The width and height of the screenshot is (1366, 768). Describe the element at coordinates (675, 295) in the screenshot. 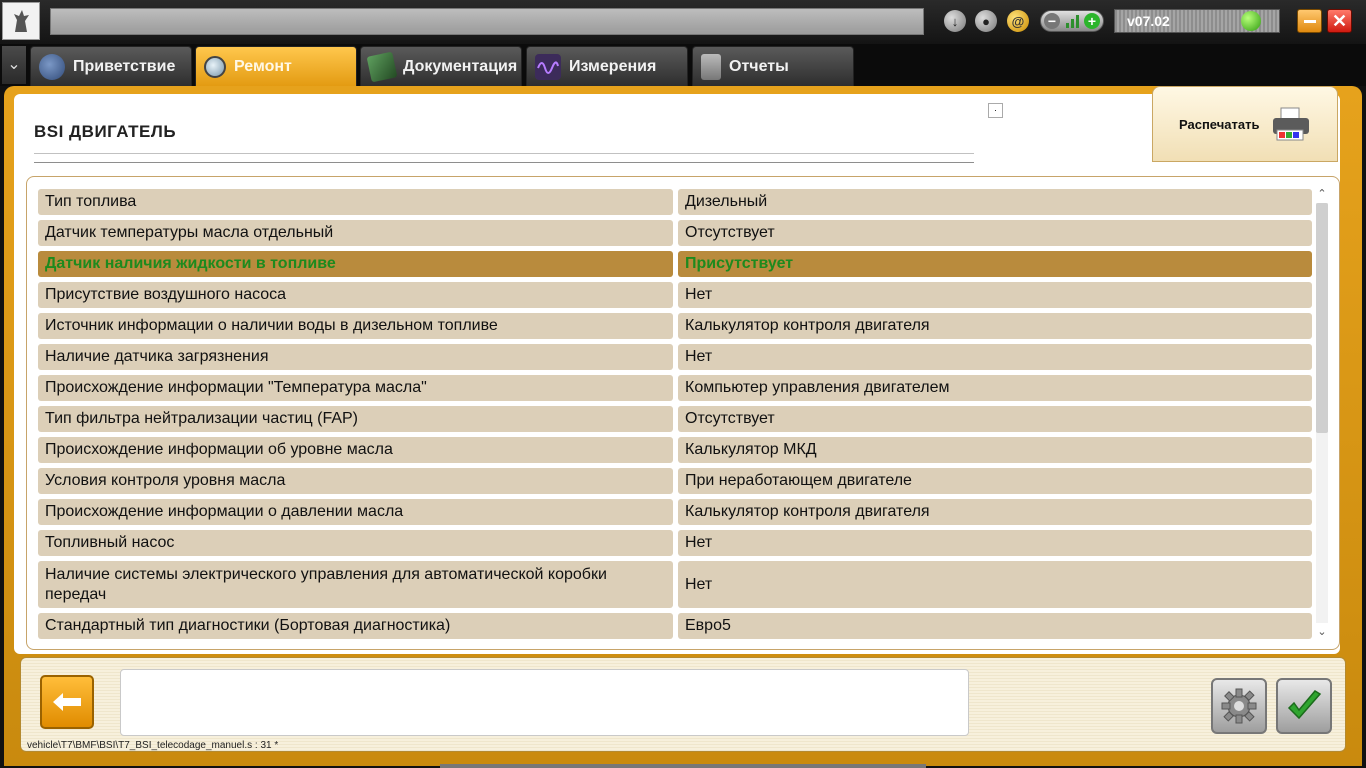

I see `table-row: Присутствие воздушного насоса Нет` at that location.